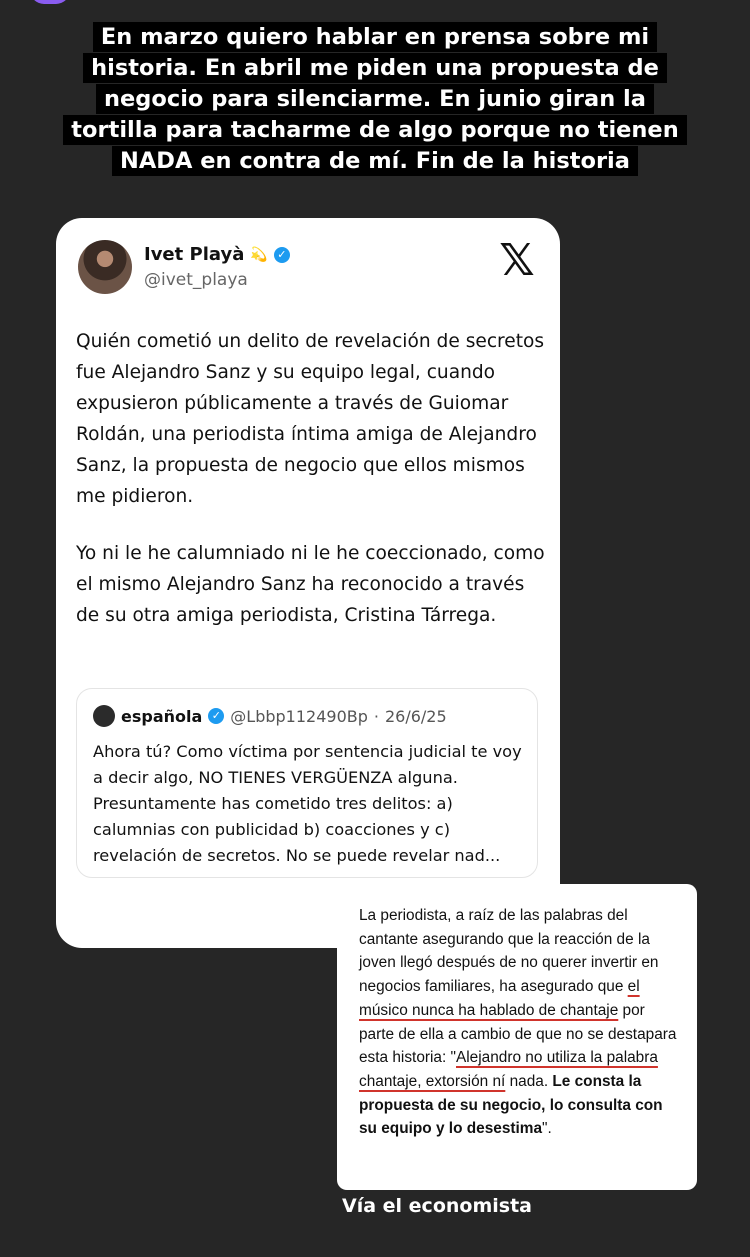 The image size is (750, 1257). Describe the element at coordinates (529, 1081) in the screenshot. I see `article-tail: nada.` at that location.